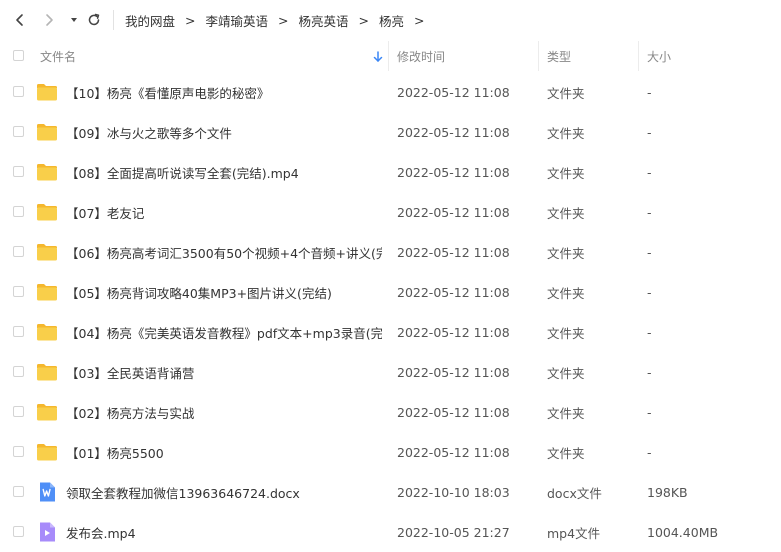 This screenshot has height=552, width=781. What do you see at coordinates (224, 292) in the screenshot?
I see `file-name: 【05】杨亮背词攻略40集MP3+图片讲义(完结)` at bounding box center [224, 292].